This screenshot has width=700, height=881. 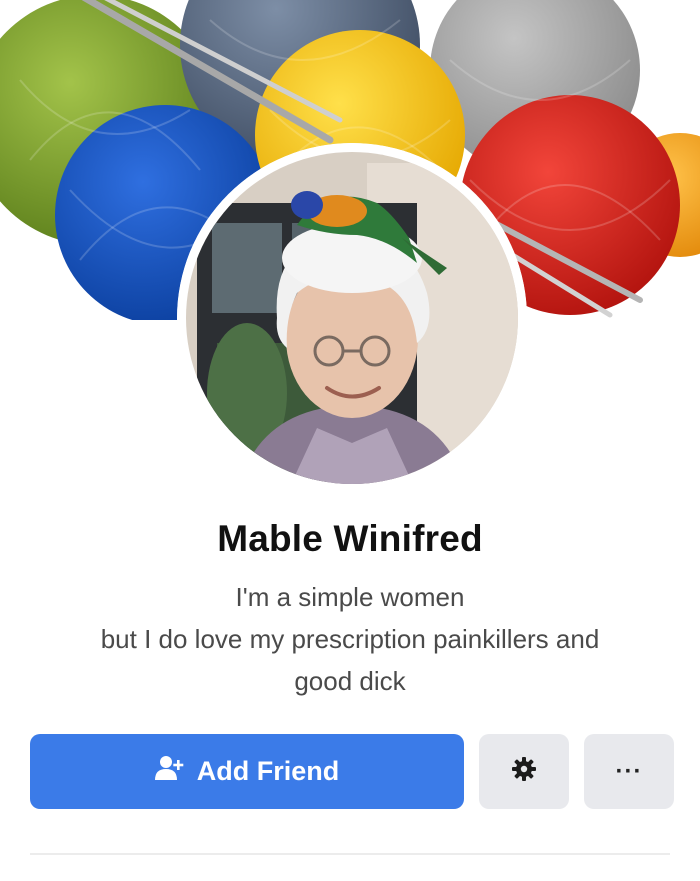 I want to click on add-friend-label: Add Friend, so click(x=268, y=771).